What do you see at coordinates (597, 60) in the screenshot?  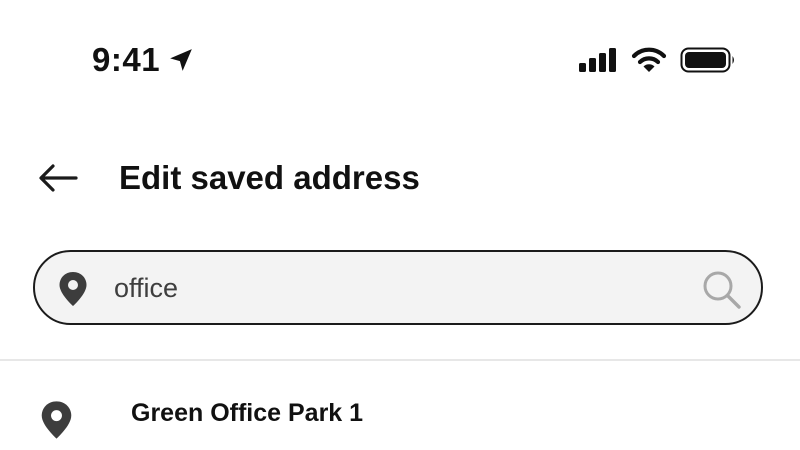 I see `cellular-signal-icon` at bounding box center [597, 60].